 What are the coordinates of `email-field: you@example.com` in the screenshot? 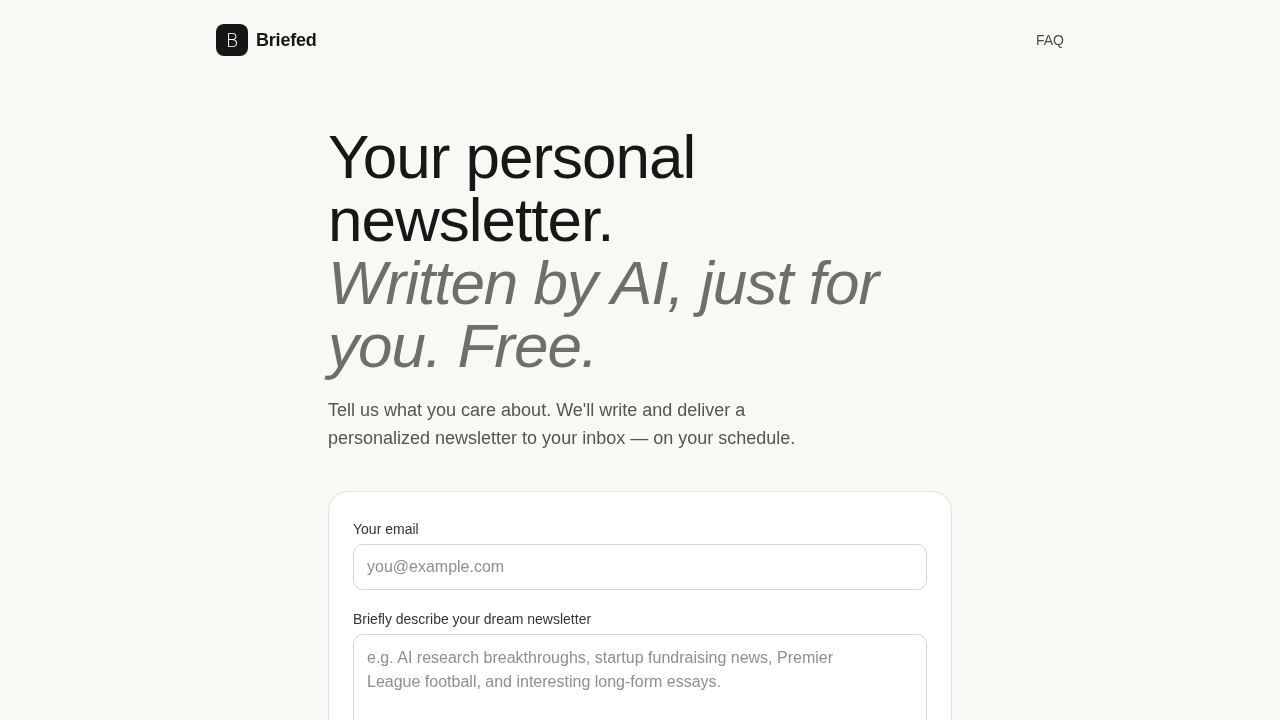 It's located at (640, 567).